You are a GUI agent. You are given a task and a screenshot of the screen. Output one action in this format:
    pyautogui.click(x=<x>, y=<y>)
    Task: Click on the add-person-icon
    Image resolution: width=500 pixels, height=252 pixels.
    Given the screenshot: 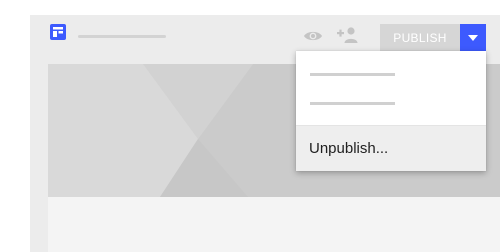 What is the action you would take?
    pyautogui.click(x=347, y=35)
    